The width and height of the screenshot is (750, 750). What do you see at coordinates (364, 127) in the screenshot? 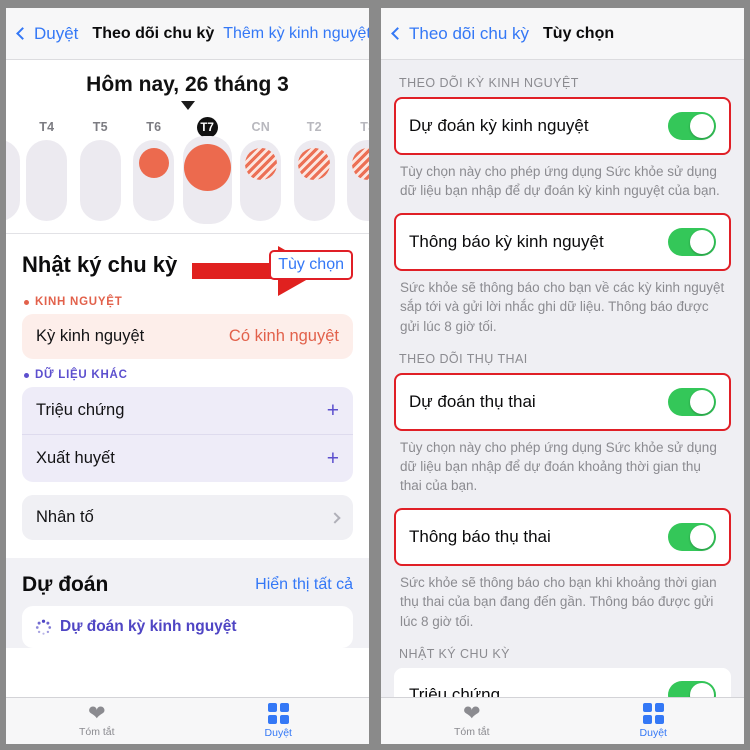
I see `calendar-day-label: T3` at bounding box center [364, 127].